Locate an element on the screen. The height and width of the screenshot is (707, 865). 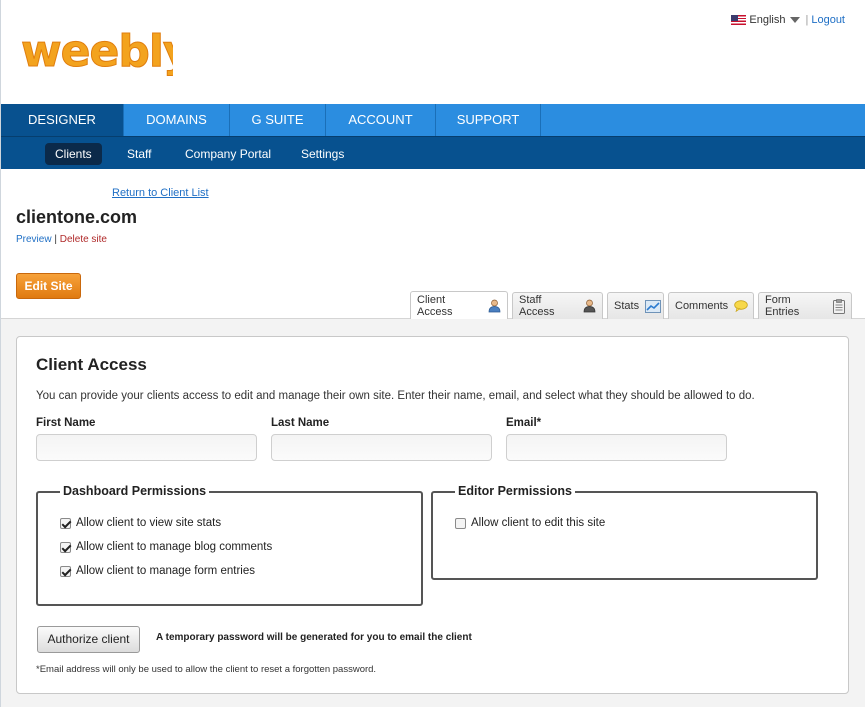
email-input is located at coordinates (616, 447).